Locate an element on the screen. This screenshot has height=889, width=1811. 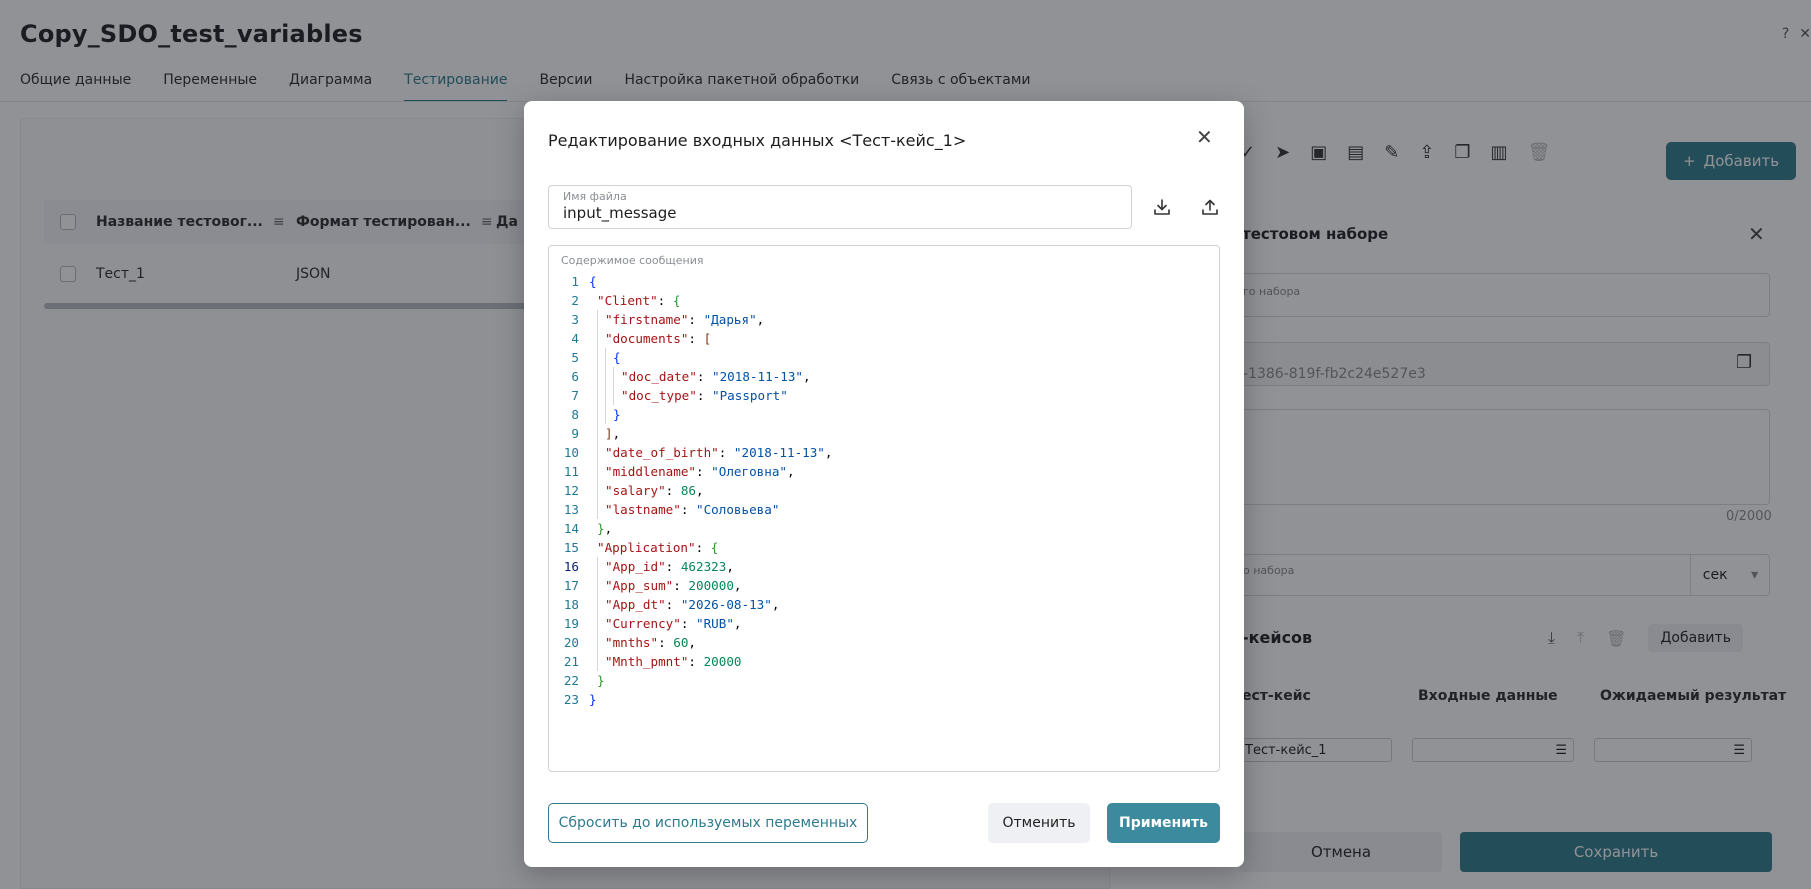
code-line: 23} is located at coordinates (694, 699).